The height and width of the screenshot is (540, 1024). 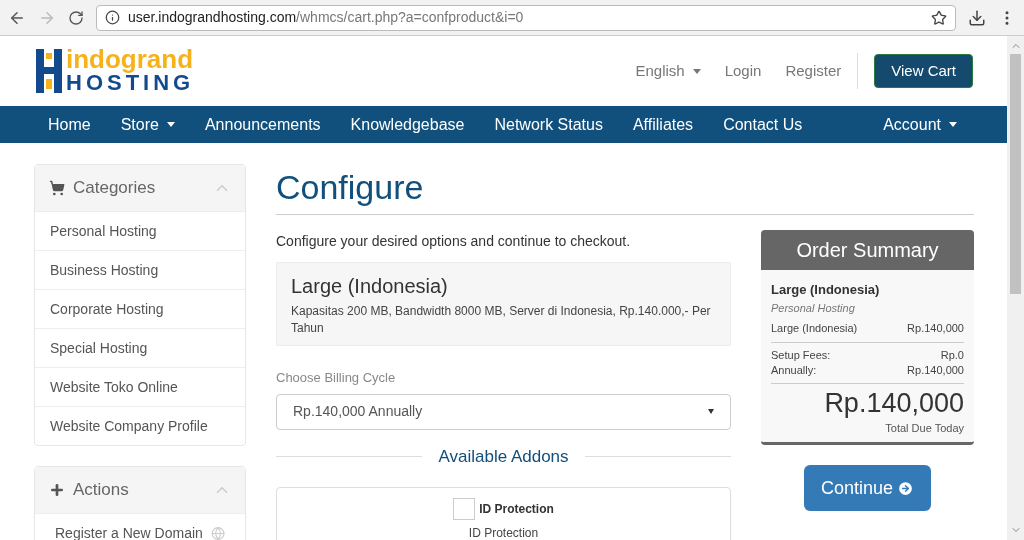 What do you see at coordinates (140, 490) in the screenshot?
I see `panel-header: Actions` at bounding box center [140, 490].